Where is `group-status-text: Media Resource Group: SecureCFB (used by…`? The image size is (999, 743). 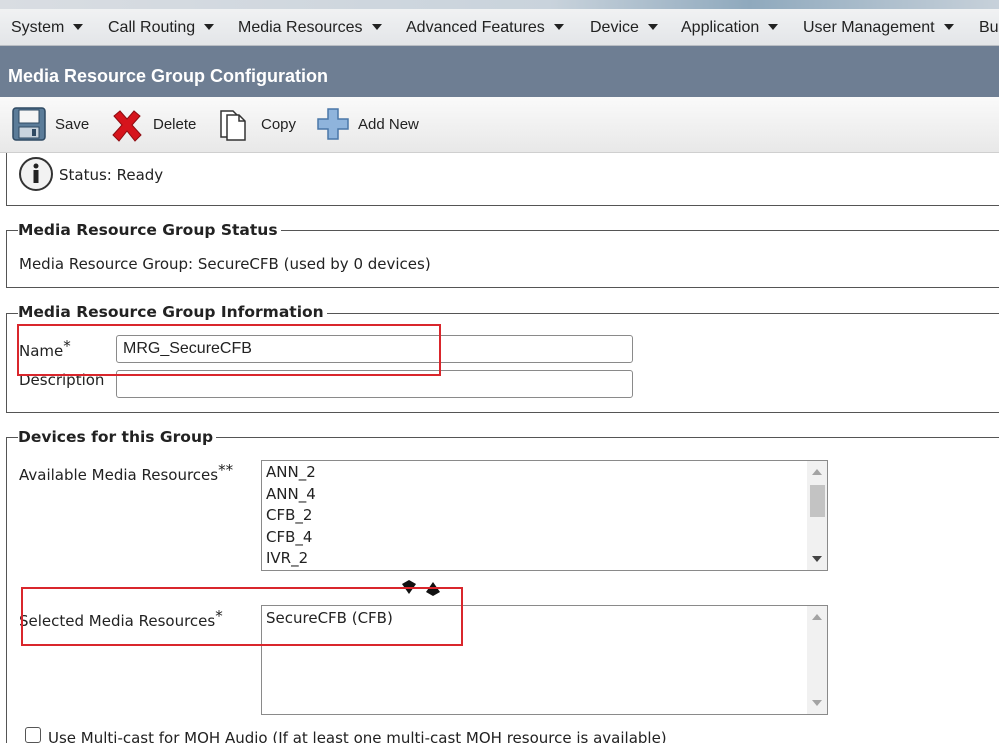 group-status-text: Media Resource Group: SecureCFB (used by… is located at coordinates (225, 264).